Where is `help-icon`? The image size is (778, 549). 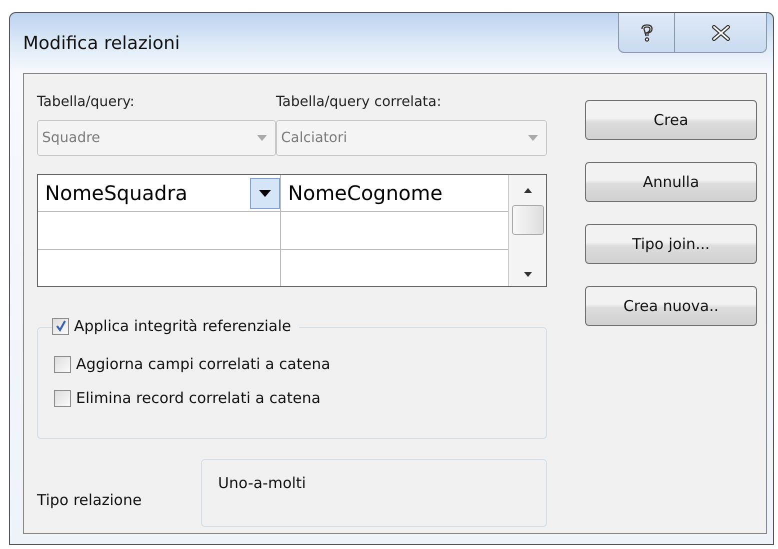
help-icon is located at coordinates (647, 33).